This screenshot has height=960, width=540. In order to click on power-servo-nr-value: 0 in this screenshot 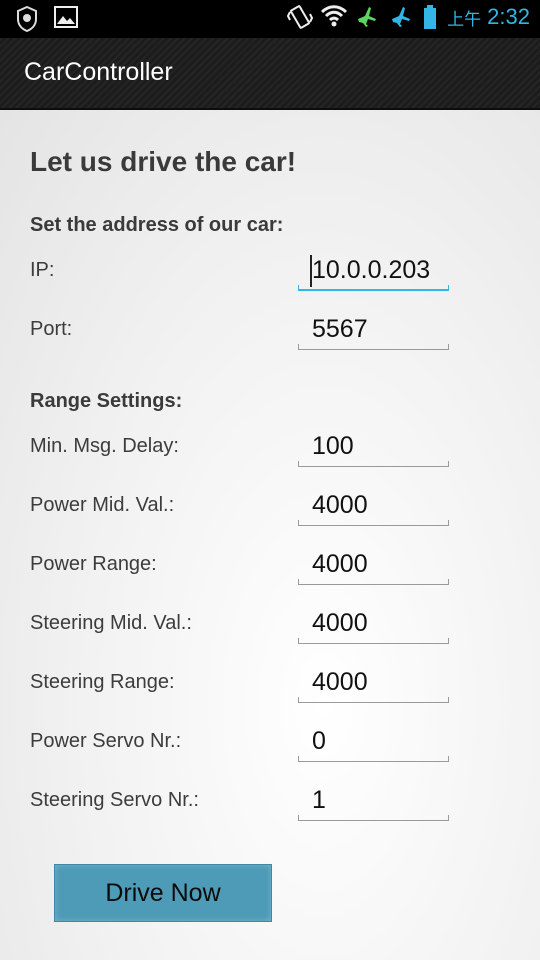, I will do `click(319, 741)`.